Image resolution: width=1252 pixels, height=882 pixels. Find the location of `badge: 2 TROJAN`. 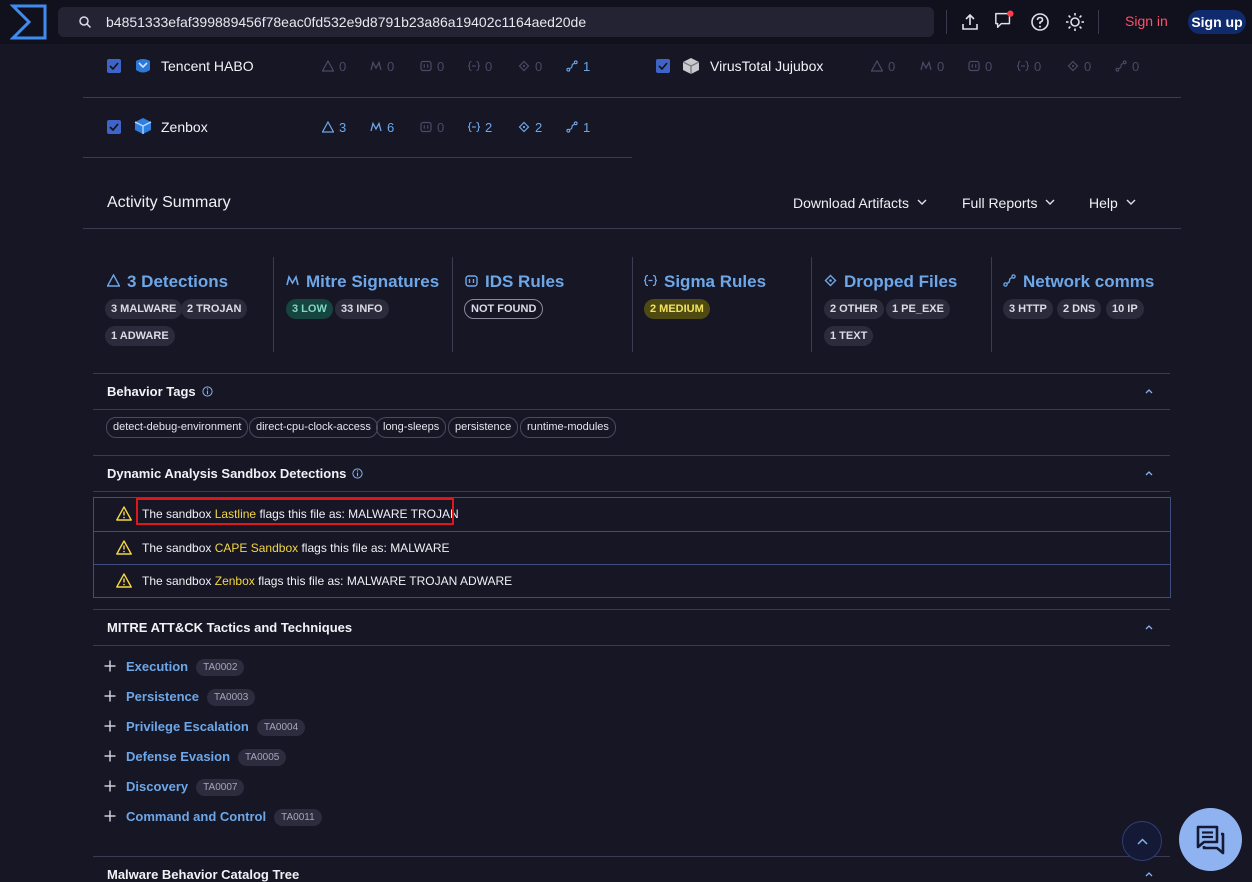

badge: 2 TROJAN is located at coordinates (214, 309).